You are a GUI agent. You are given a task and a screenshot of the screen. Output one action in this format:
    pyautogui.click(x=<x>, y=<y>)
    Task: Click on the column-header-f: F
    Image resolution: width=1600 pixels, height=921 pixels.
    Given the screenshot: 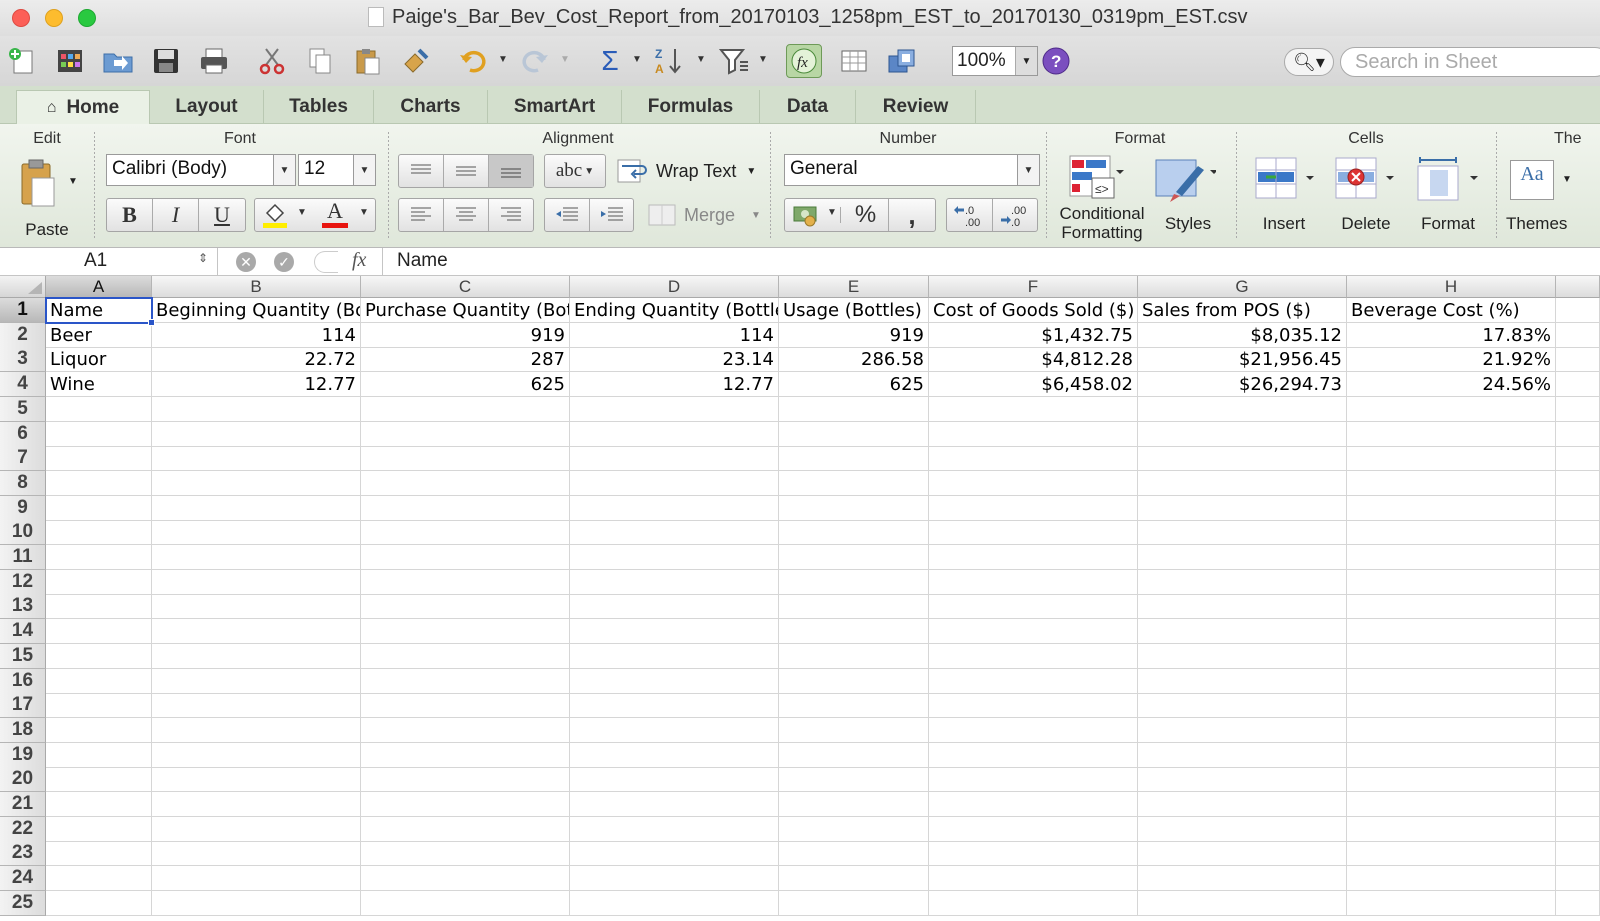 What is the action you would take?
    pyautogui.click(x=1033, y=287)
    